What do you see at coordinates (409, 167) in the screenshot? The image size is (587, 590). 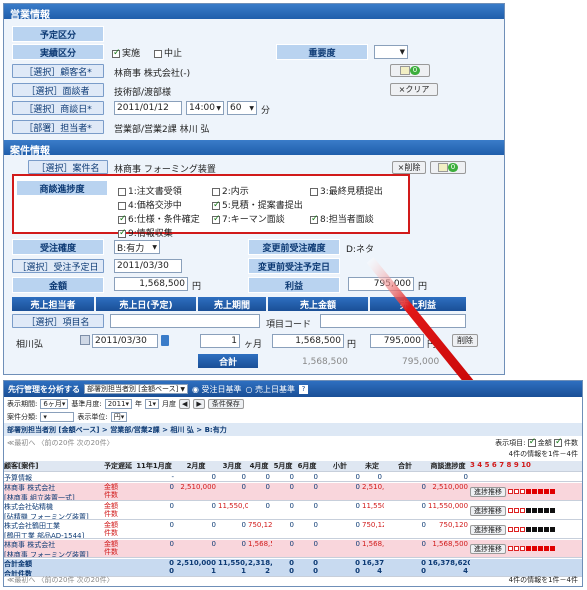 I see `delete-case-button: ×削除` at bounding box center [409, 167].